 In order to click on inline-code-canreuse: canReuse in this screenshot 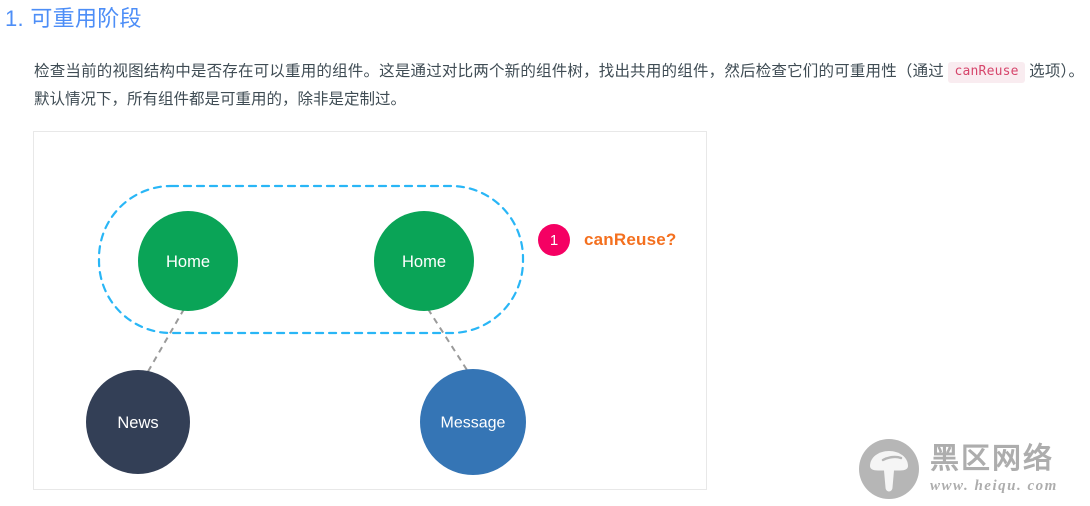, I will do `click(986, 72)`.